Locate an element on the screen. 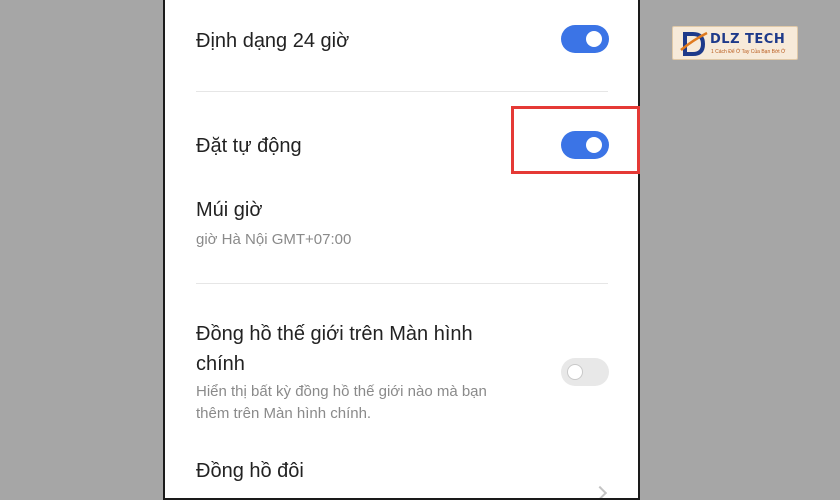  highlight-box is located at coordinates (575, 140).